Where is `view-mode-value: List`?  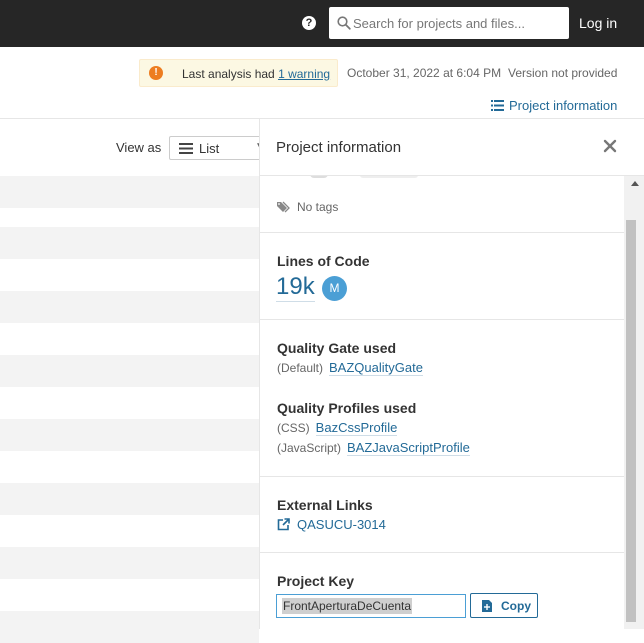 view-mode-value: List is located at coordinates (209, 148).